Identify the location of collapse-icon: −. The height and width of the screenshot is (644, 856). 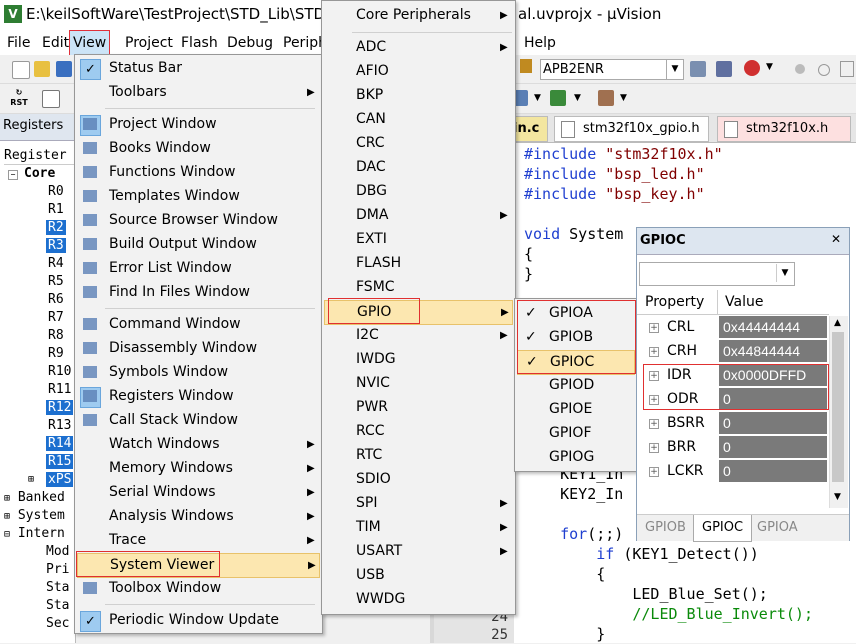
(13, 175).